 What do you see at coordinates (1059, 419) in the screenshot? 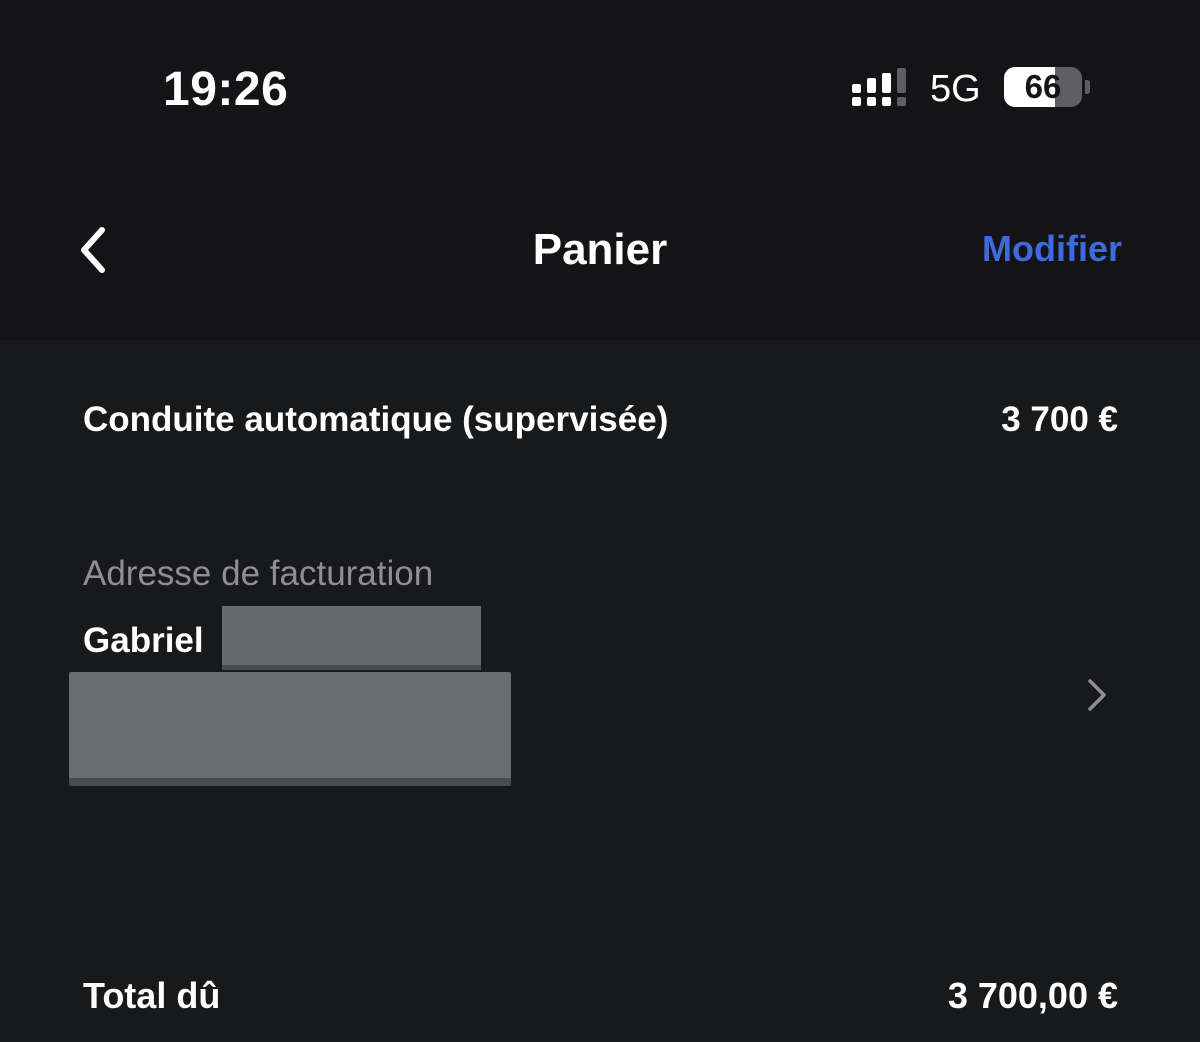
I see `item-price: 3 700 €` at bounding box center [1059, 419].